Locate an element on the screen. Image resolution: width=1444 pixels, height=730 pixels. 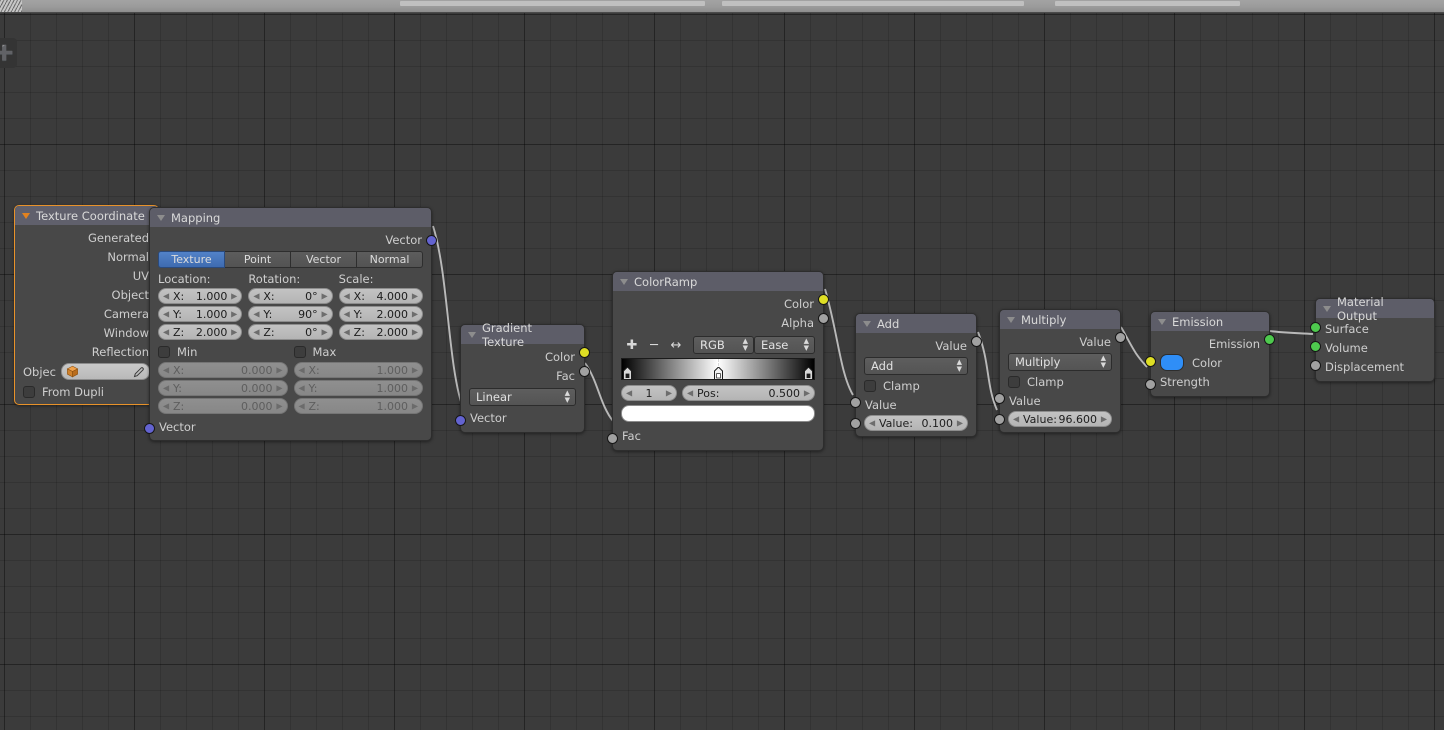
colorramp-pos-field: ◀ Pos: 0.500 ▶ is located at coordinates (748, 393).